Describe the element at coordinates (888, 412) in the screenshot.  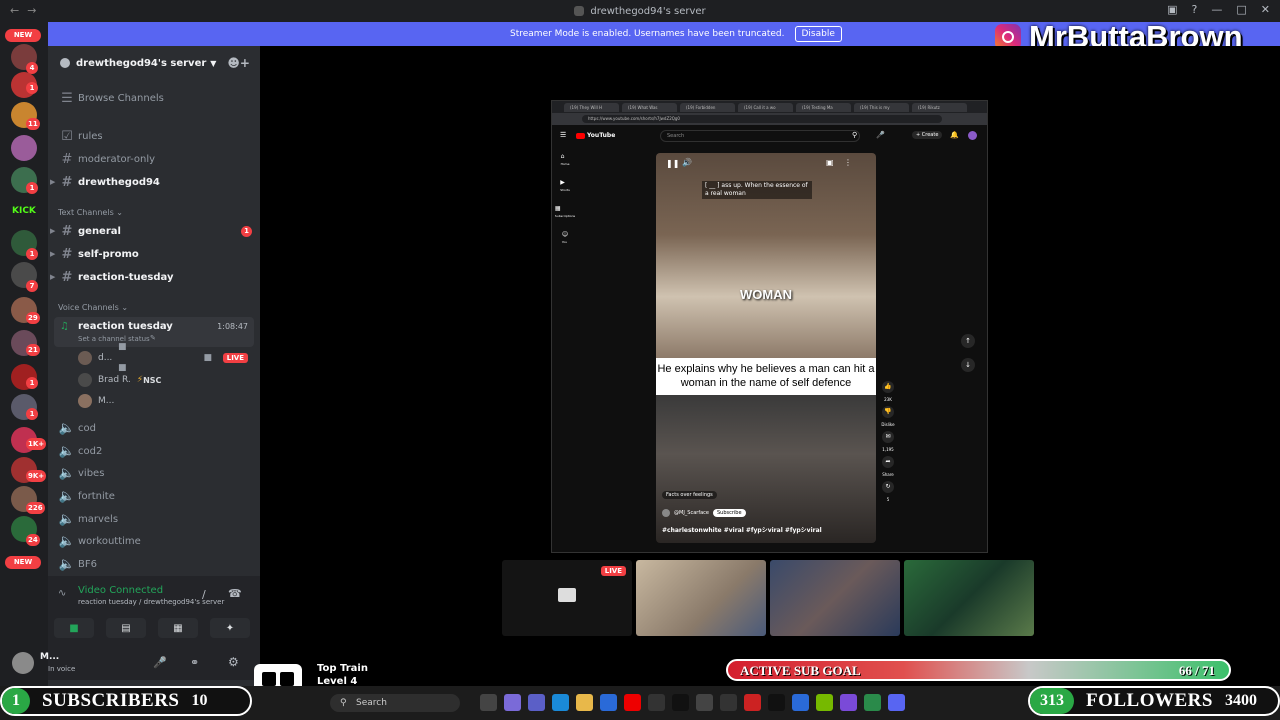
I see `dislike-icon: 👎` at that location.